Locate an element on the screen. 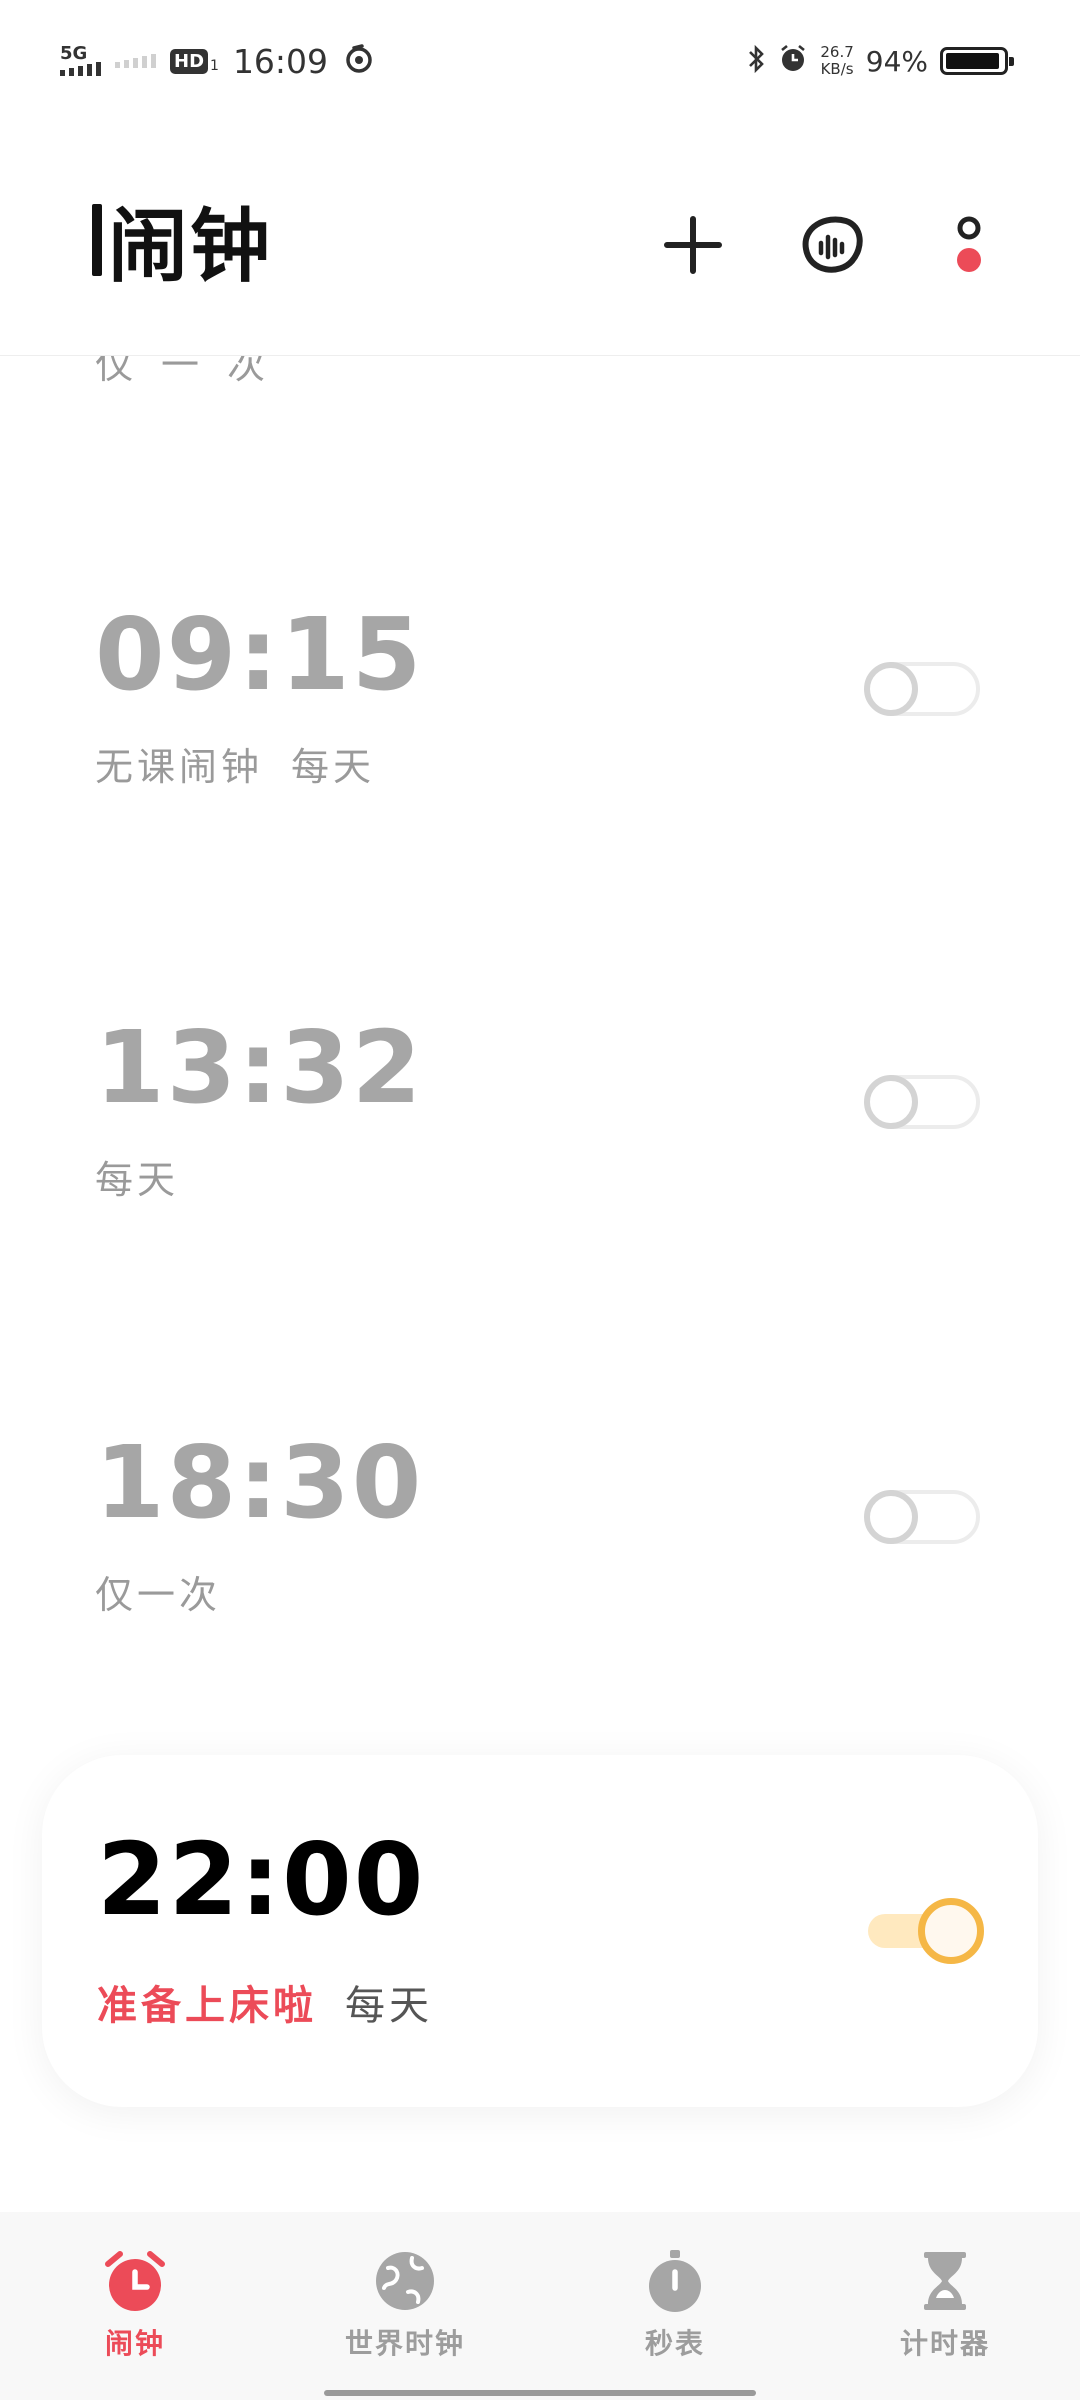  alarm-item: 13:32 每天 is located at coordinates (540, 1159).